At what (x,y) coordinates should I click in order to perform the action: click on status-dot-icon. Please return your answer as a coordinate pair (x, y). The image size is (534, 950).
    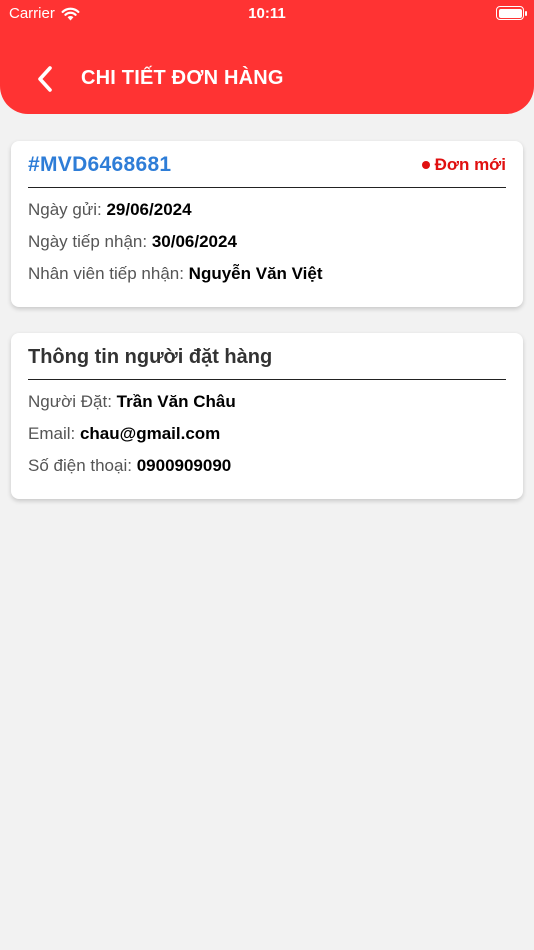
    Looking at the image, I should click on (425, 165).